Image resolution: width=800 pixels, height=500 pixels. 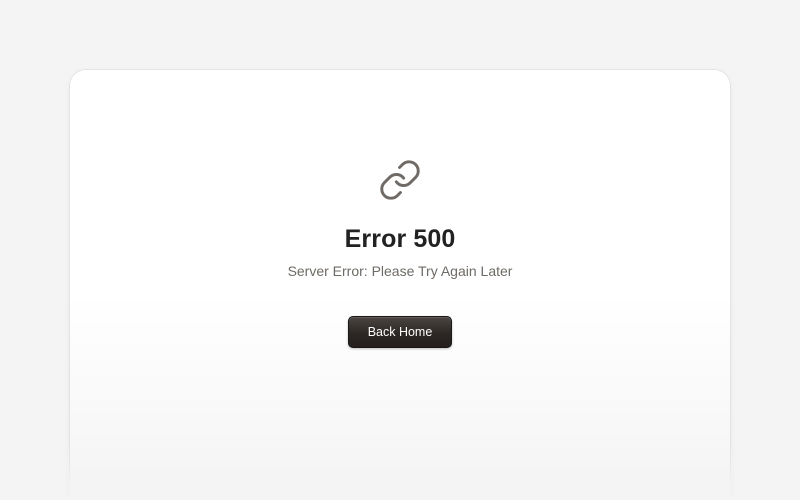 What do you see at coordinates (400, 332) in the screenshot?
I see `back-home-button: Back Home` at bounding box center [400, 332].